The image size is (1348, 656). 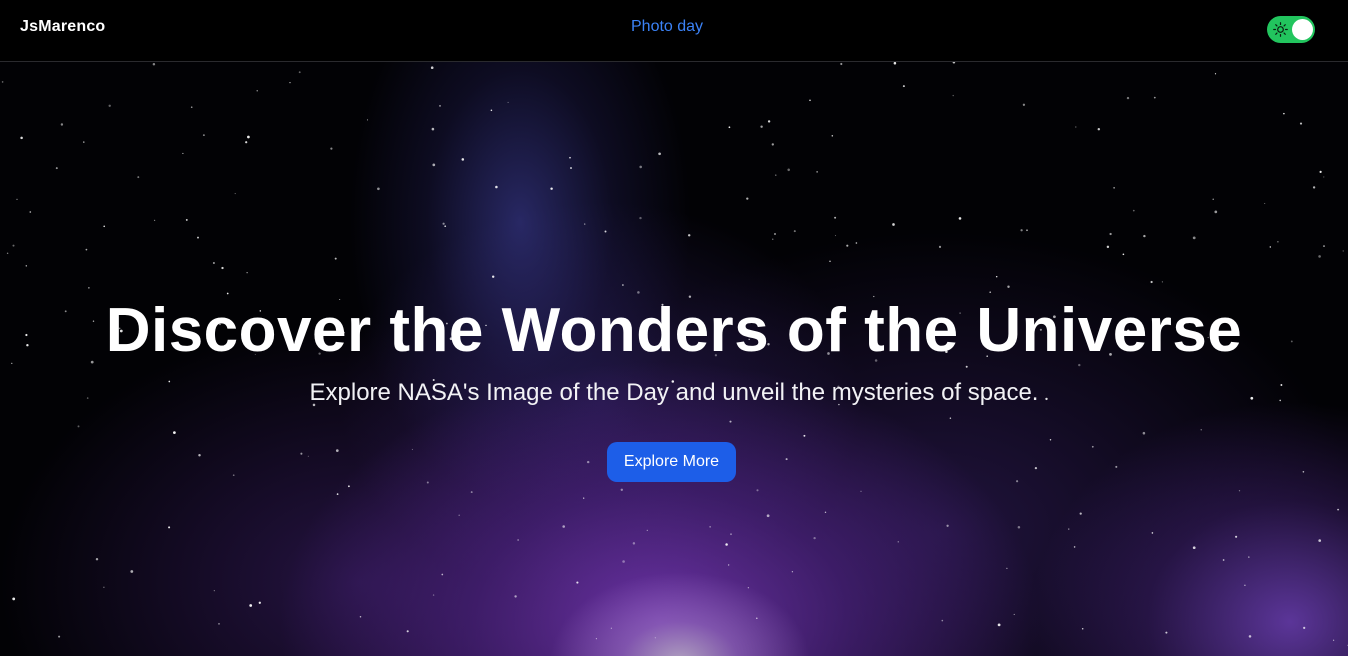 I want to click on theme-toggle, so click(x=1291, y=29).